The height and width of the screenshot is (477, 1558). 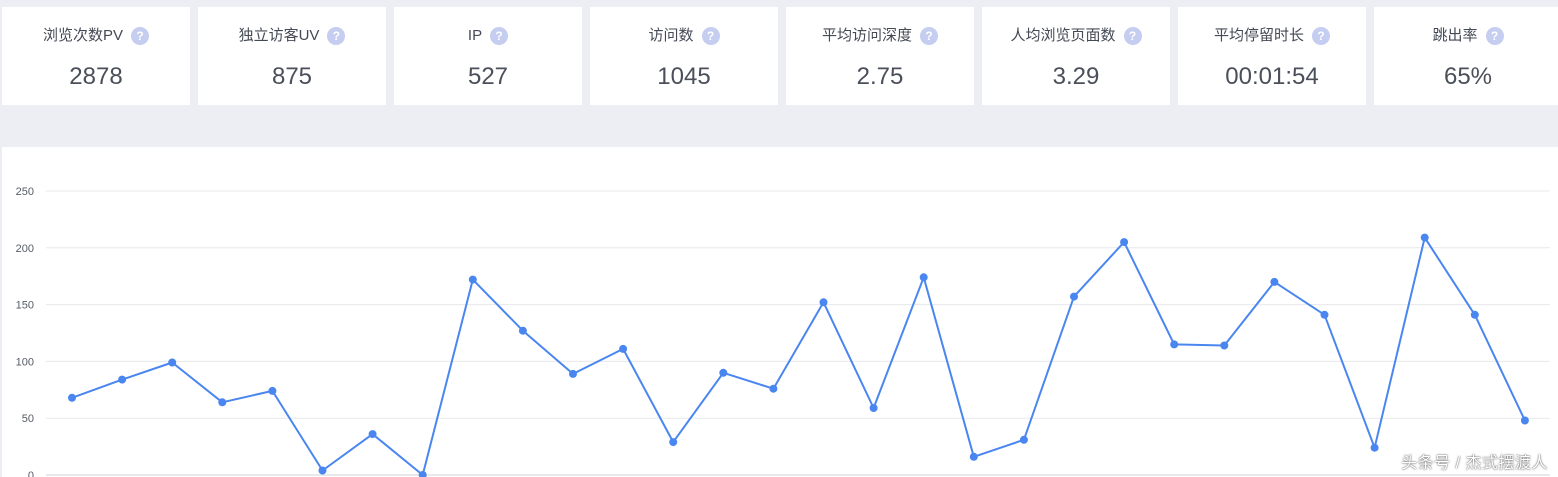 What do you see at coordinates (279, 36) in the screenshot?
I see `stat-label: 独立访客UV` at bounding box center [279, 36].